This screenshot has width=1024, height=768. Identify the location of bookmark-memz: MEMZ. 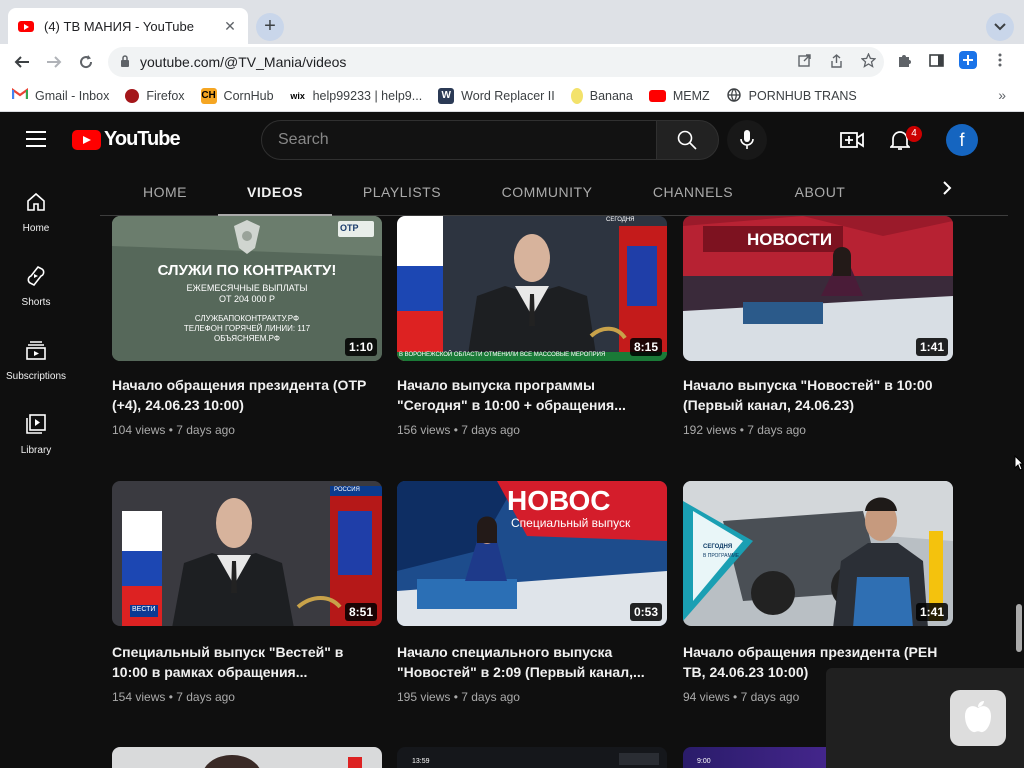
(679, 95).